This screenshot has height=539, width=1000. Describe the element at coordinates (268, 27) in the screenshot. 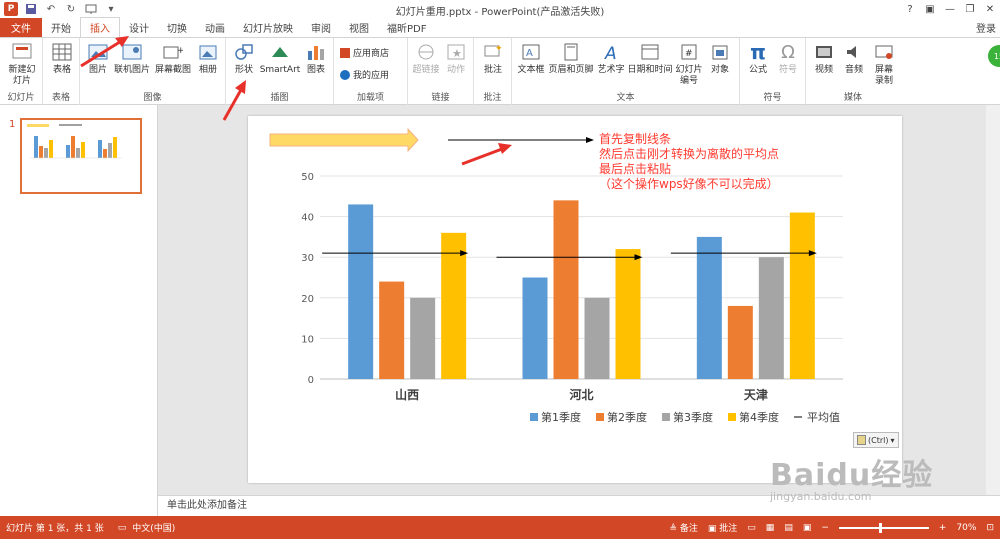

I see `tab-slideshow: 幻灯片放映` at that location.